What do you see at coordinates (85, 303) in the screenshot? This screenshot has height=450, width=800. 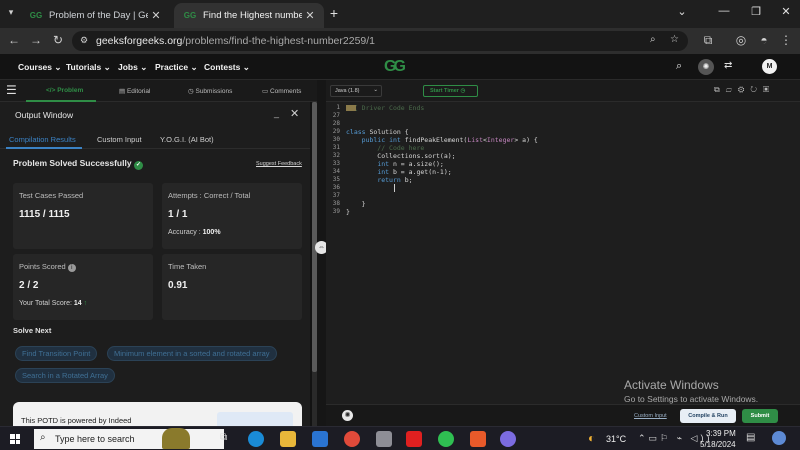 I see `arrow-up-icon: ↑` at bounding box center [85, 303].